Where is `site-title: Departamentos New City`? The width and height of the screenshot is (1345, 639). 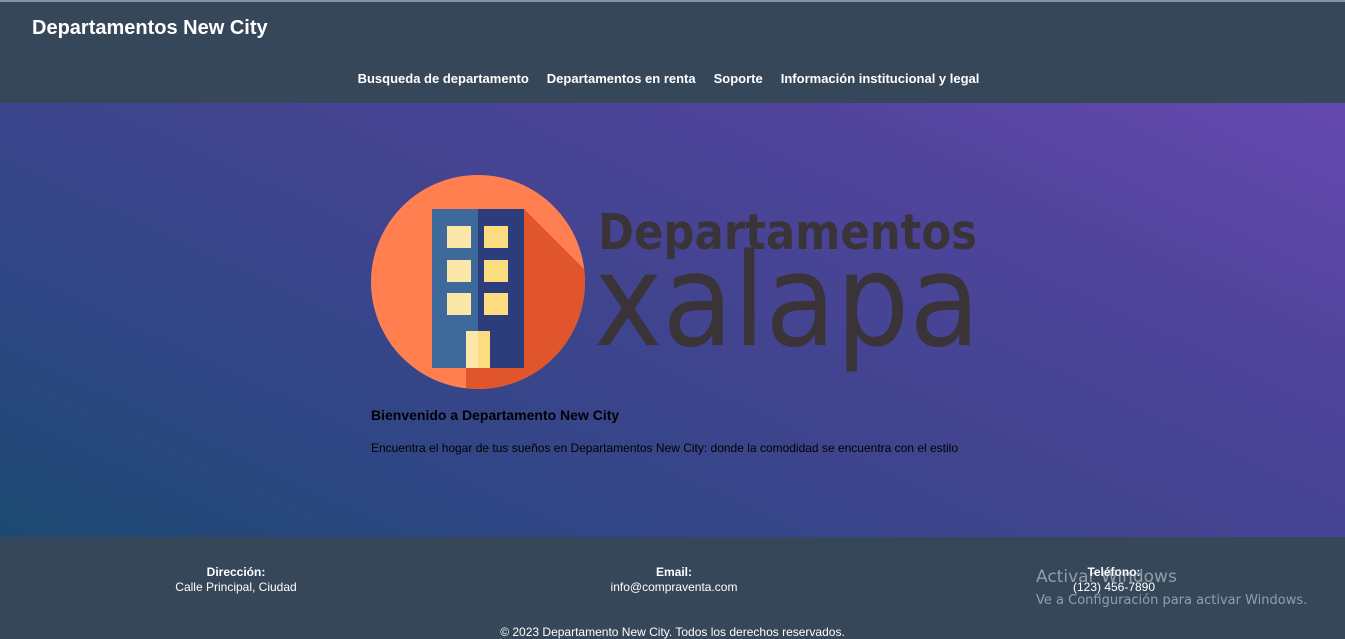
site-title: Departamentos New City is located at coordinates (150, 28).